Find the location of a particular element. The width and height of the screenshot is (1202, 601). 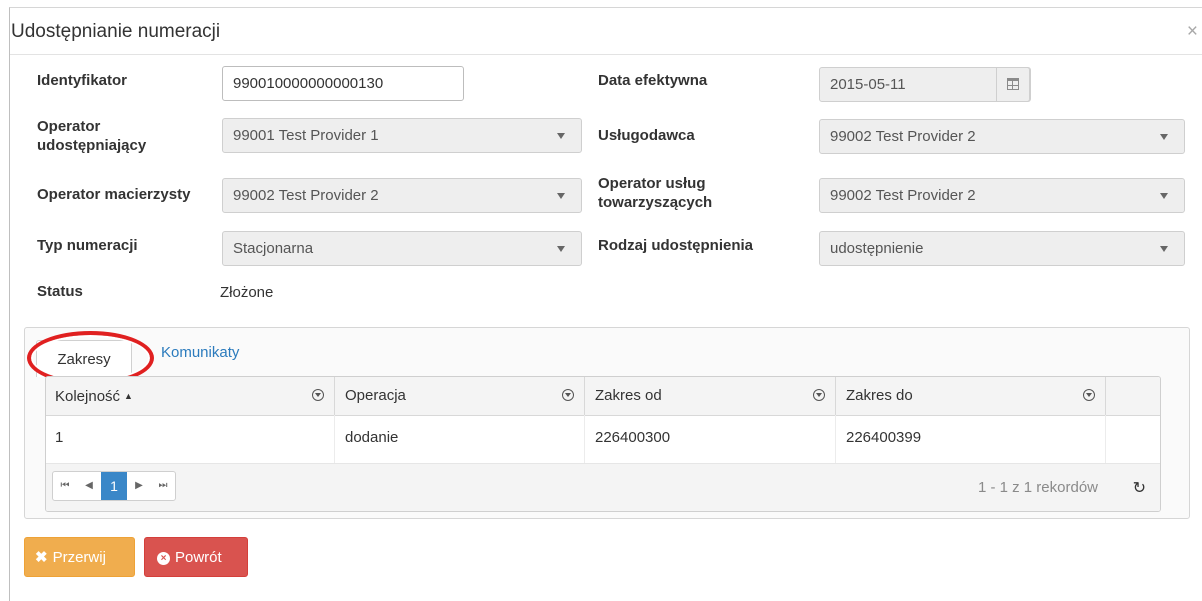

calendar-button is located at coordinates (1013, 84).